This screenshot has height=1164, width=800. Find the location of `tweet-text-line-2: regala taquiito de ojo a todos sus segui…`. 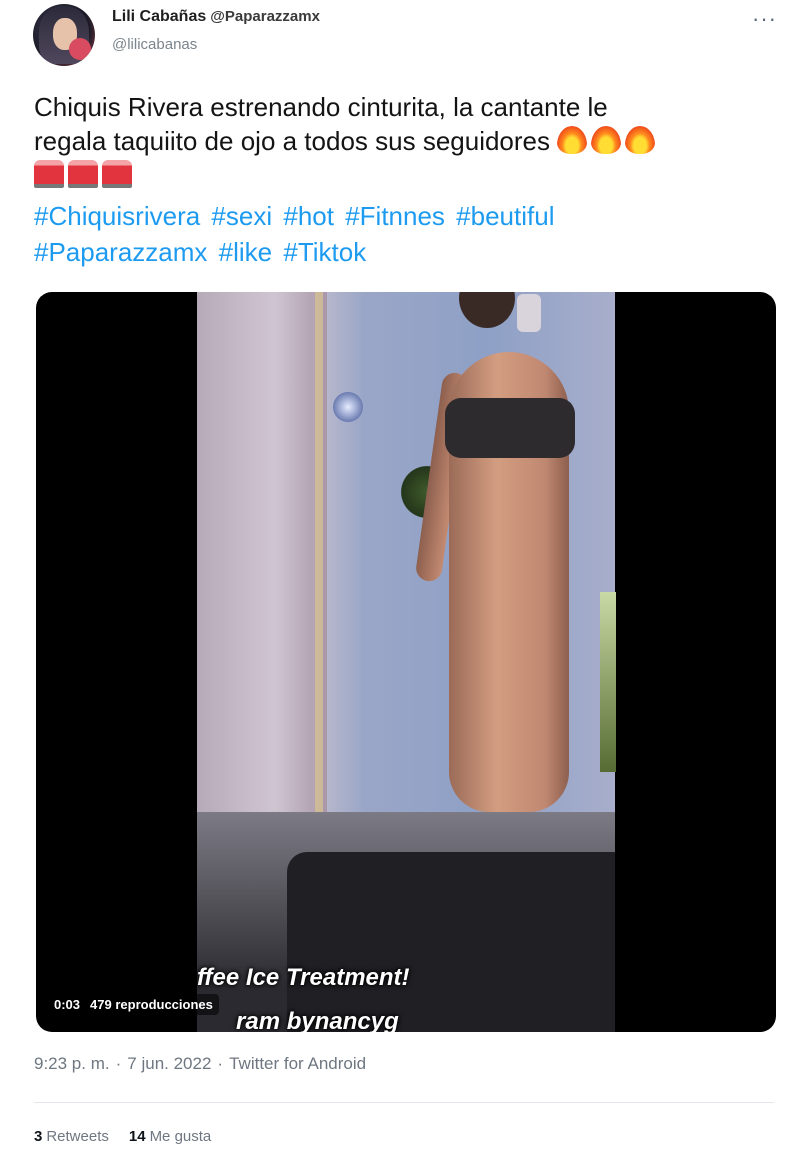

tweet-text-line-2: regala taquiito de ojo a todos sus segui… is located at coordinates (404, 141).